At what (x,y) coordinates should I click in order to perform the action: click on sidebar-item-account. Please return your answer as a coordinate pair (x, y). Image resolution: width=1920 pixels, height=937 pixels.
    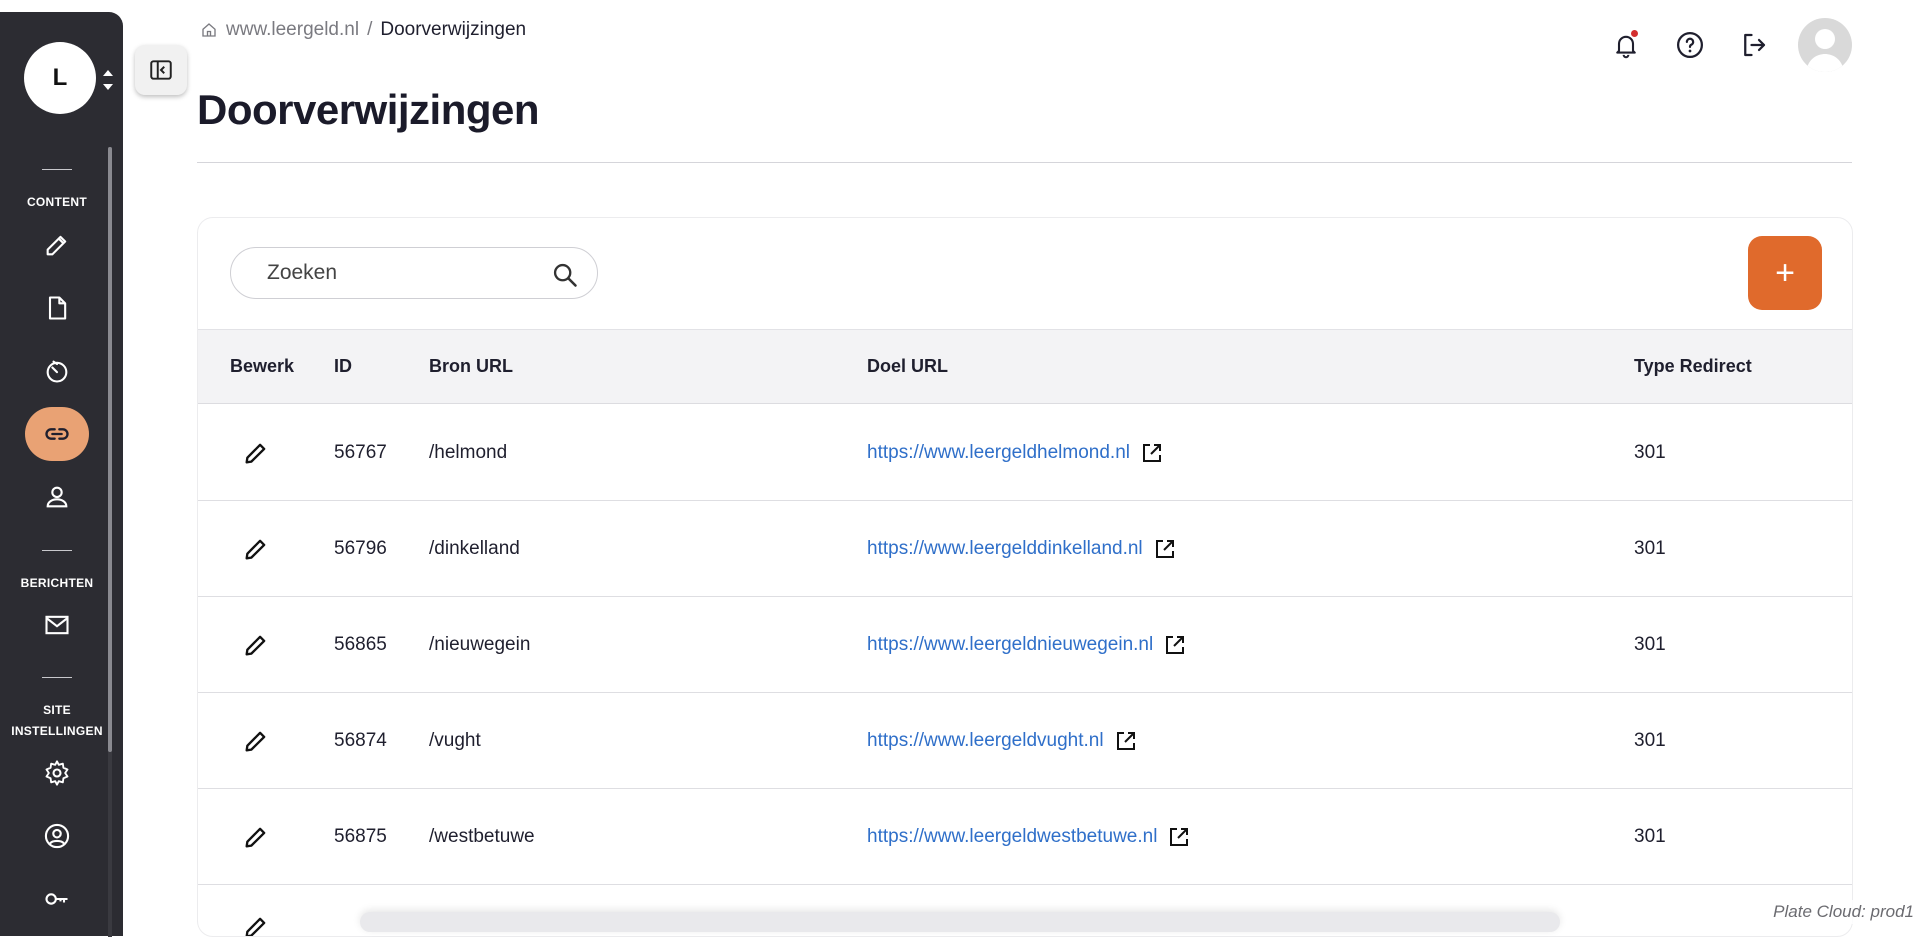
    Looking at the image, I should click on (57, 836).